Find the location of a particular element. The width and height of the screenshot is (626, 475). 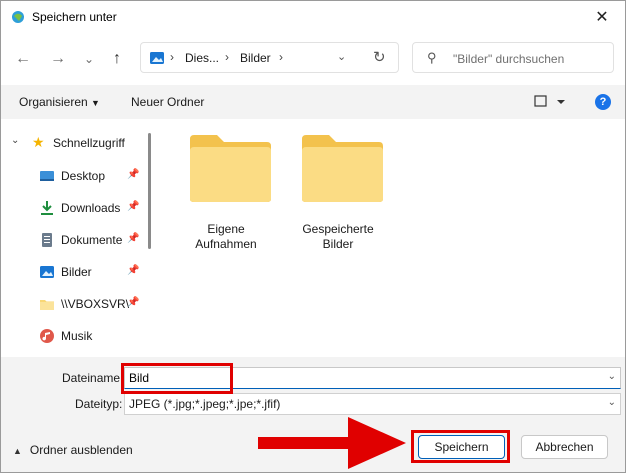

cancel-button: Abbrechen is located at coordinates (564, 447).